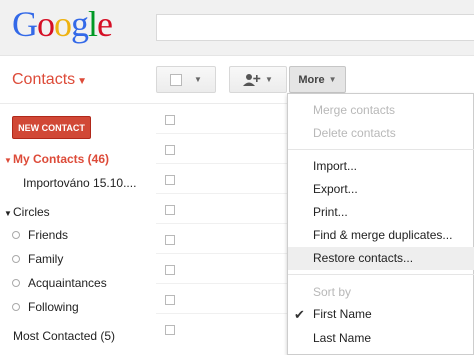  Describe the element at coordinates (315, 27) in the screenshot. I see `search-input` at that location.